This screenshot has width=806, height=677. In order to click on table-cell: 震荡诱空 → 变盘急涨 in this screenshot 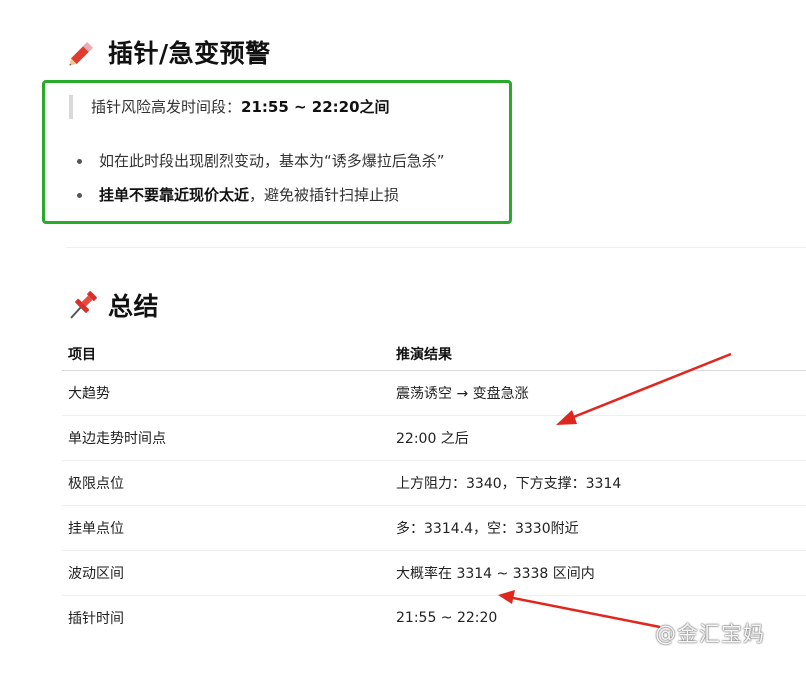, I will do `click(598, 393)`.